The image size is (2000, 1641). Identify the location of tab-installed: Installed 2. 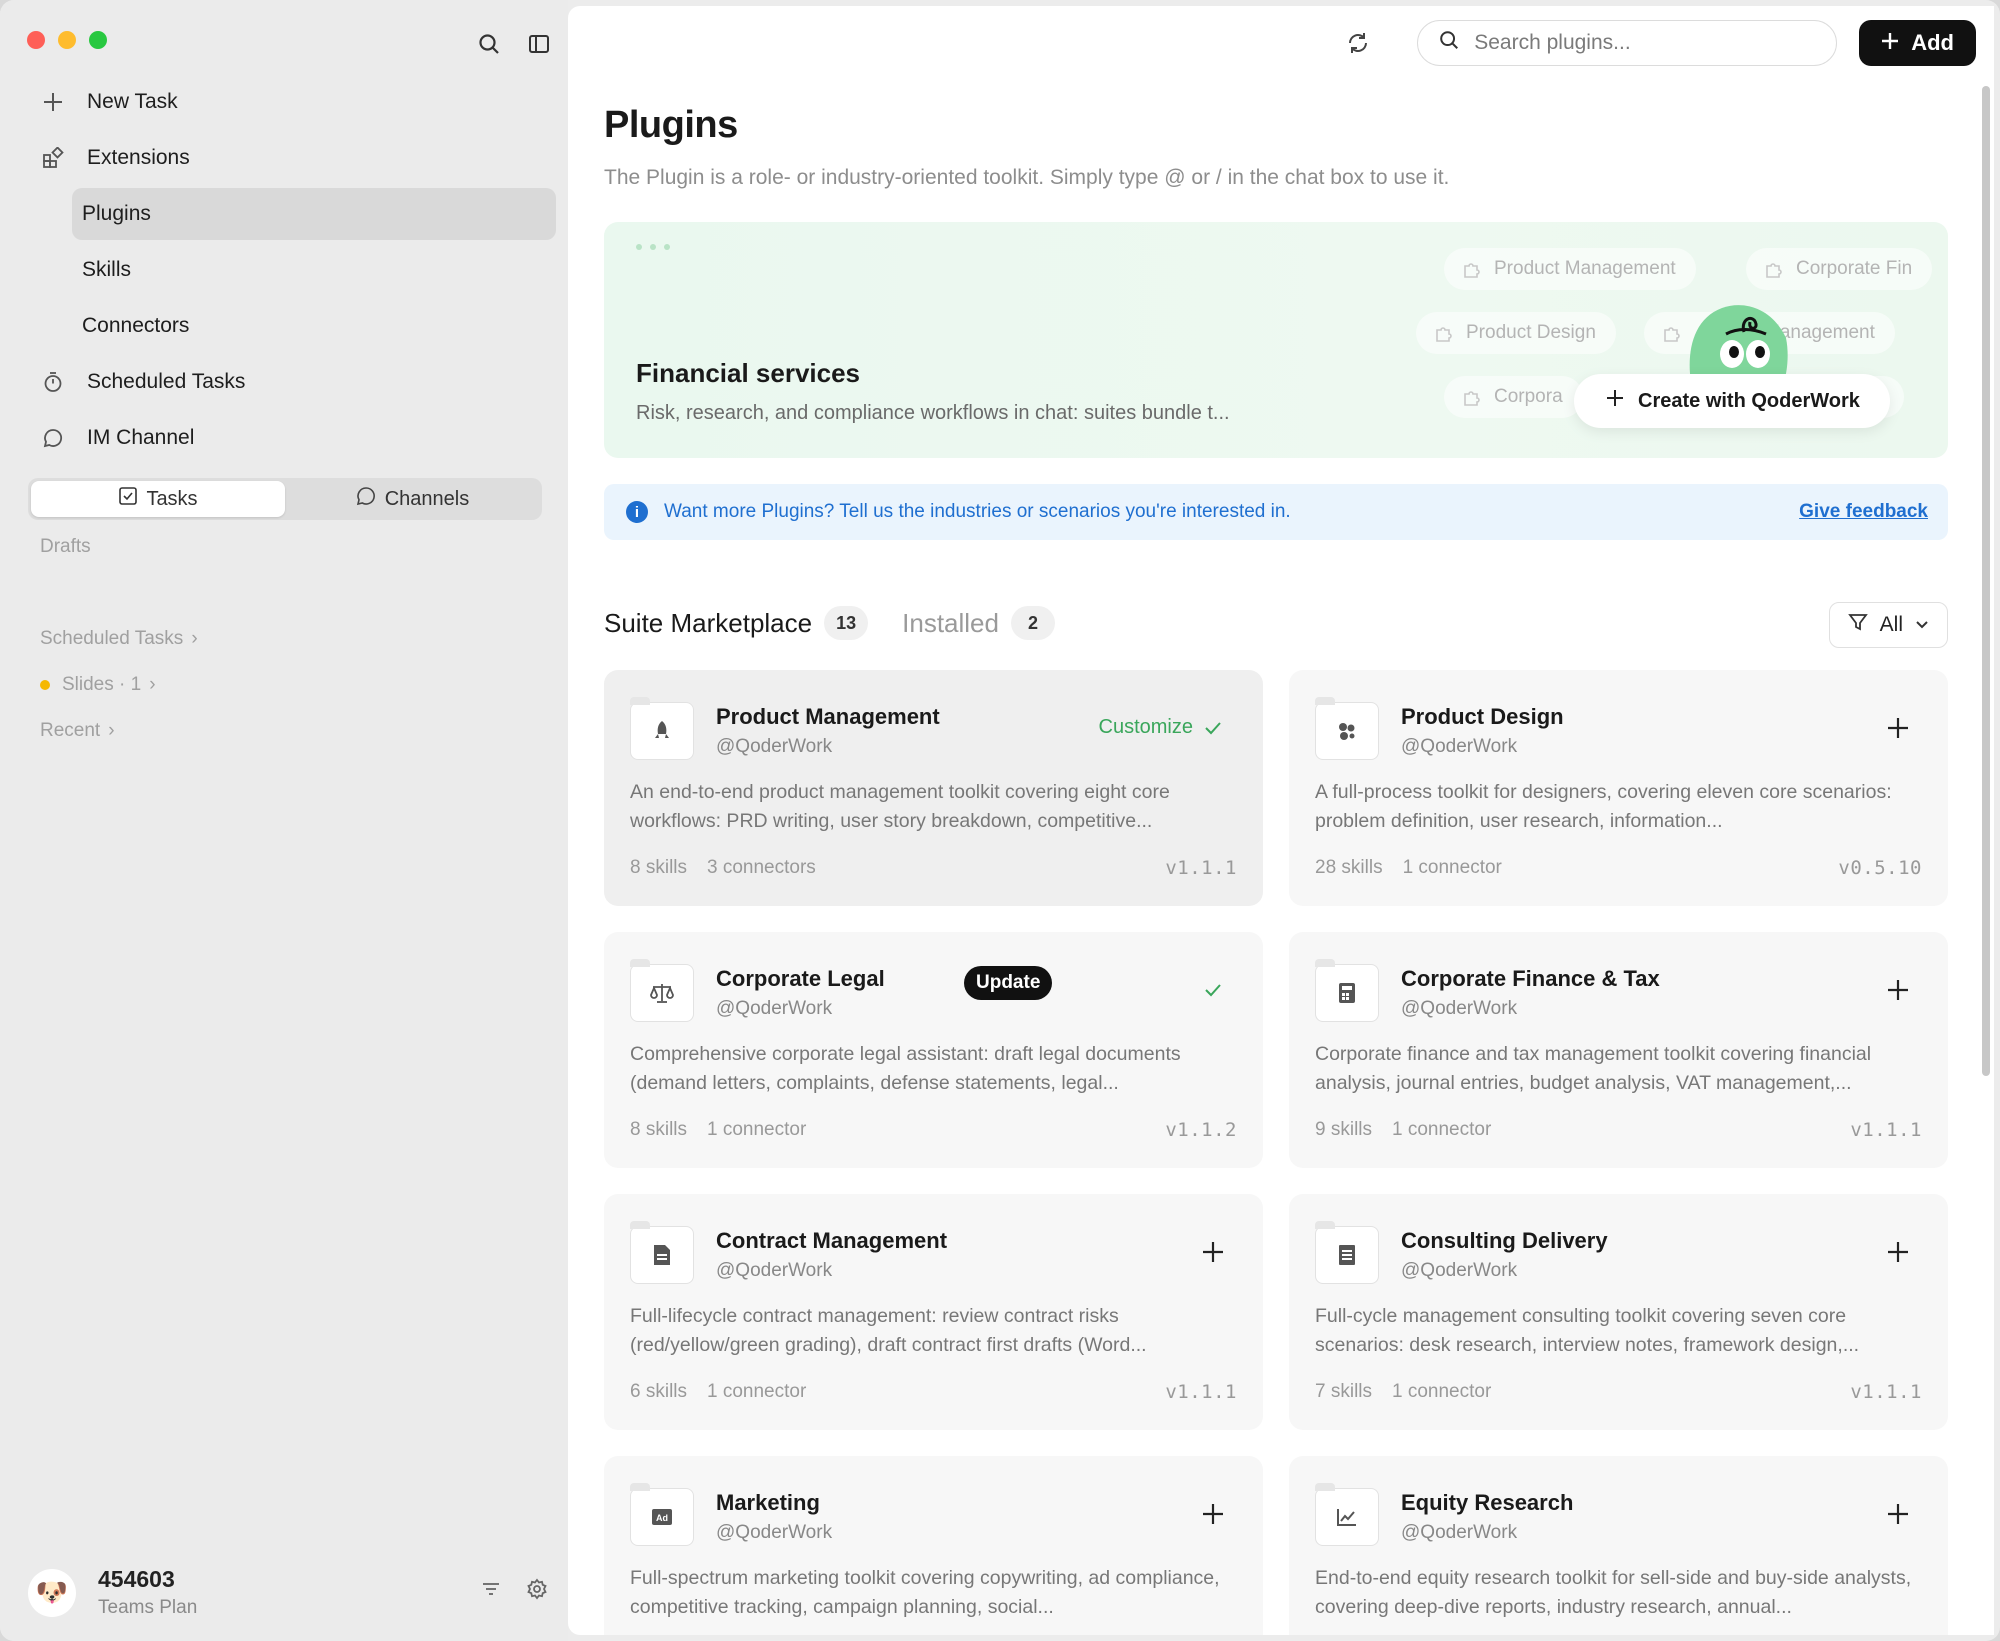
(978, 623).